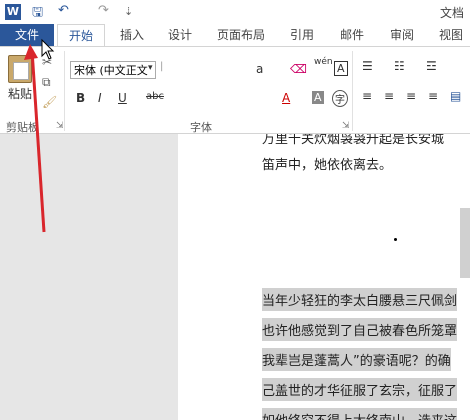 The width and height of the screenshot is (470, 420). Describe the element at coordinates (367, 66) in the screenshot. I see `bullets-icon: ☰` at that location.